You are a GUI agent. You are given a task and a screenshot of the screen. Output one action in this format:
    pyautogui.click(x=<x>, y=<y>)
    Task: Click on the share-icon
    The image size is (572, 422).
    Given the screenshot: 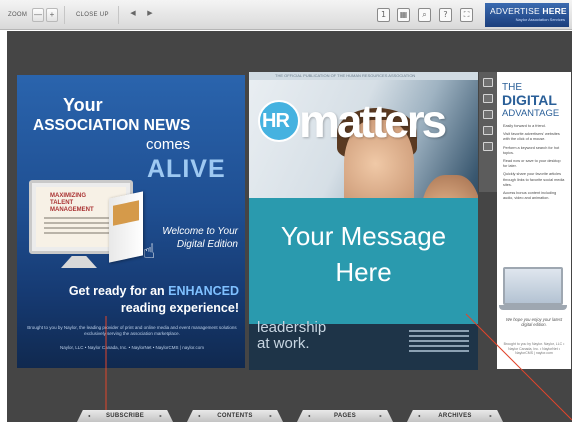 What is the action you would take?
    pyautogui.click(x=488, y=98)
    